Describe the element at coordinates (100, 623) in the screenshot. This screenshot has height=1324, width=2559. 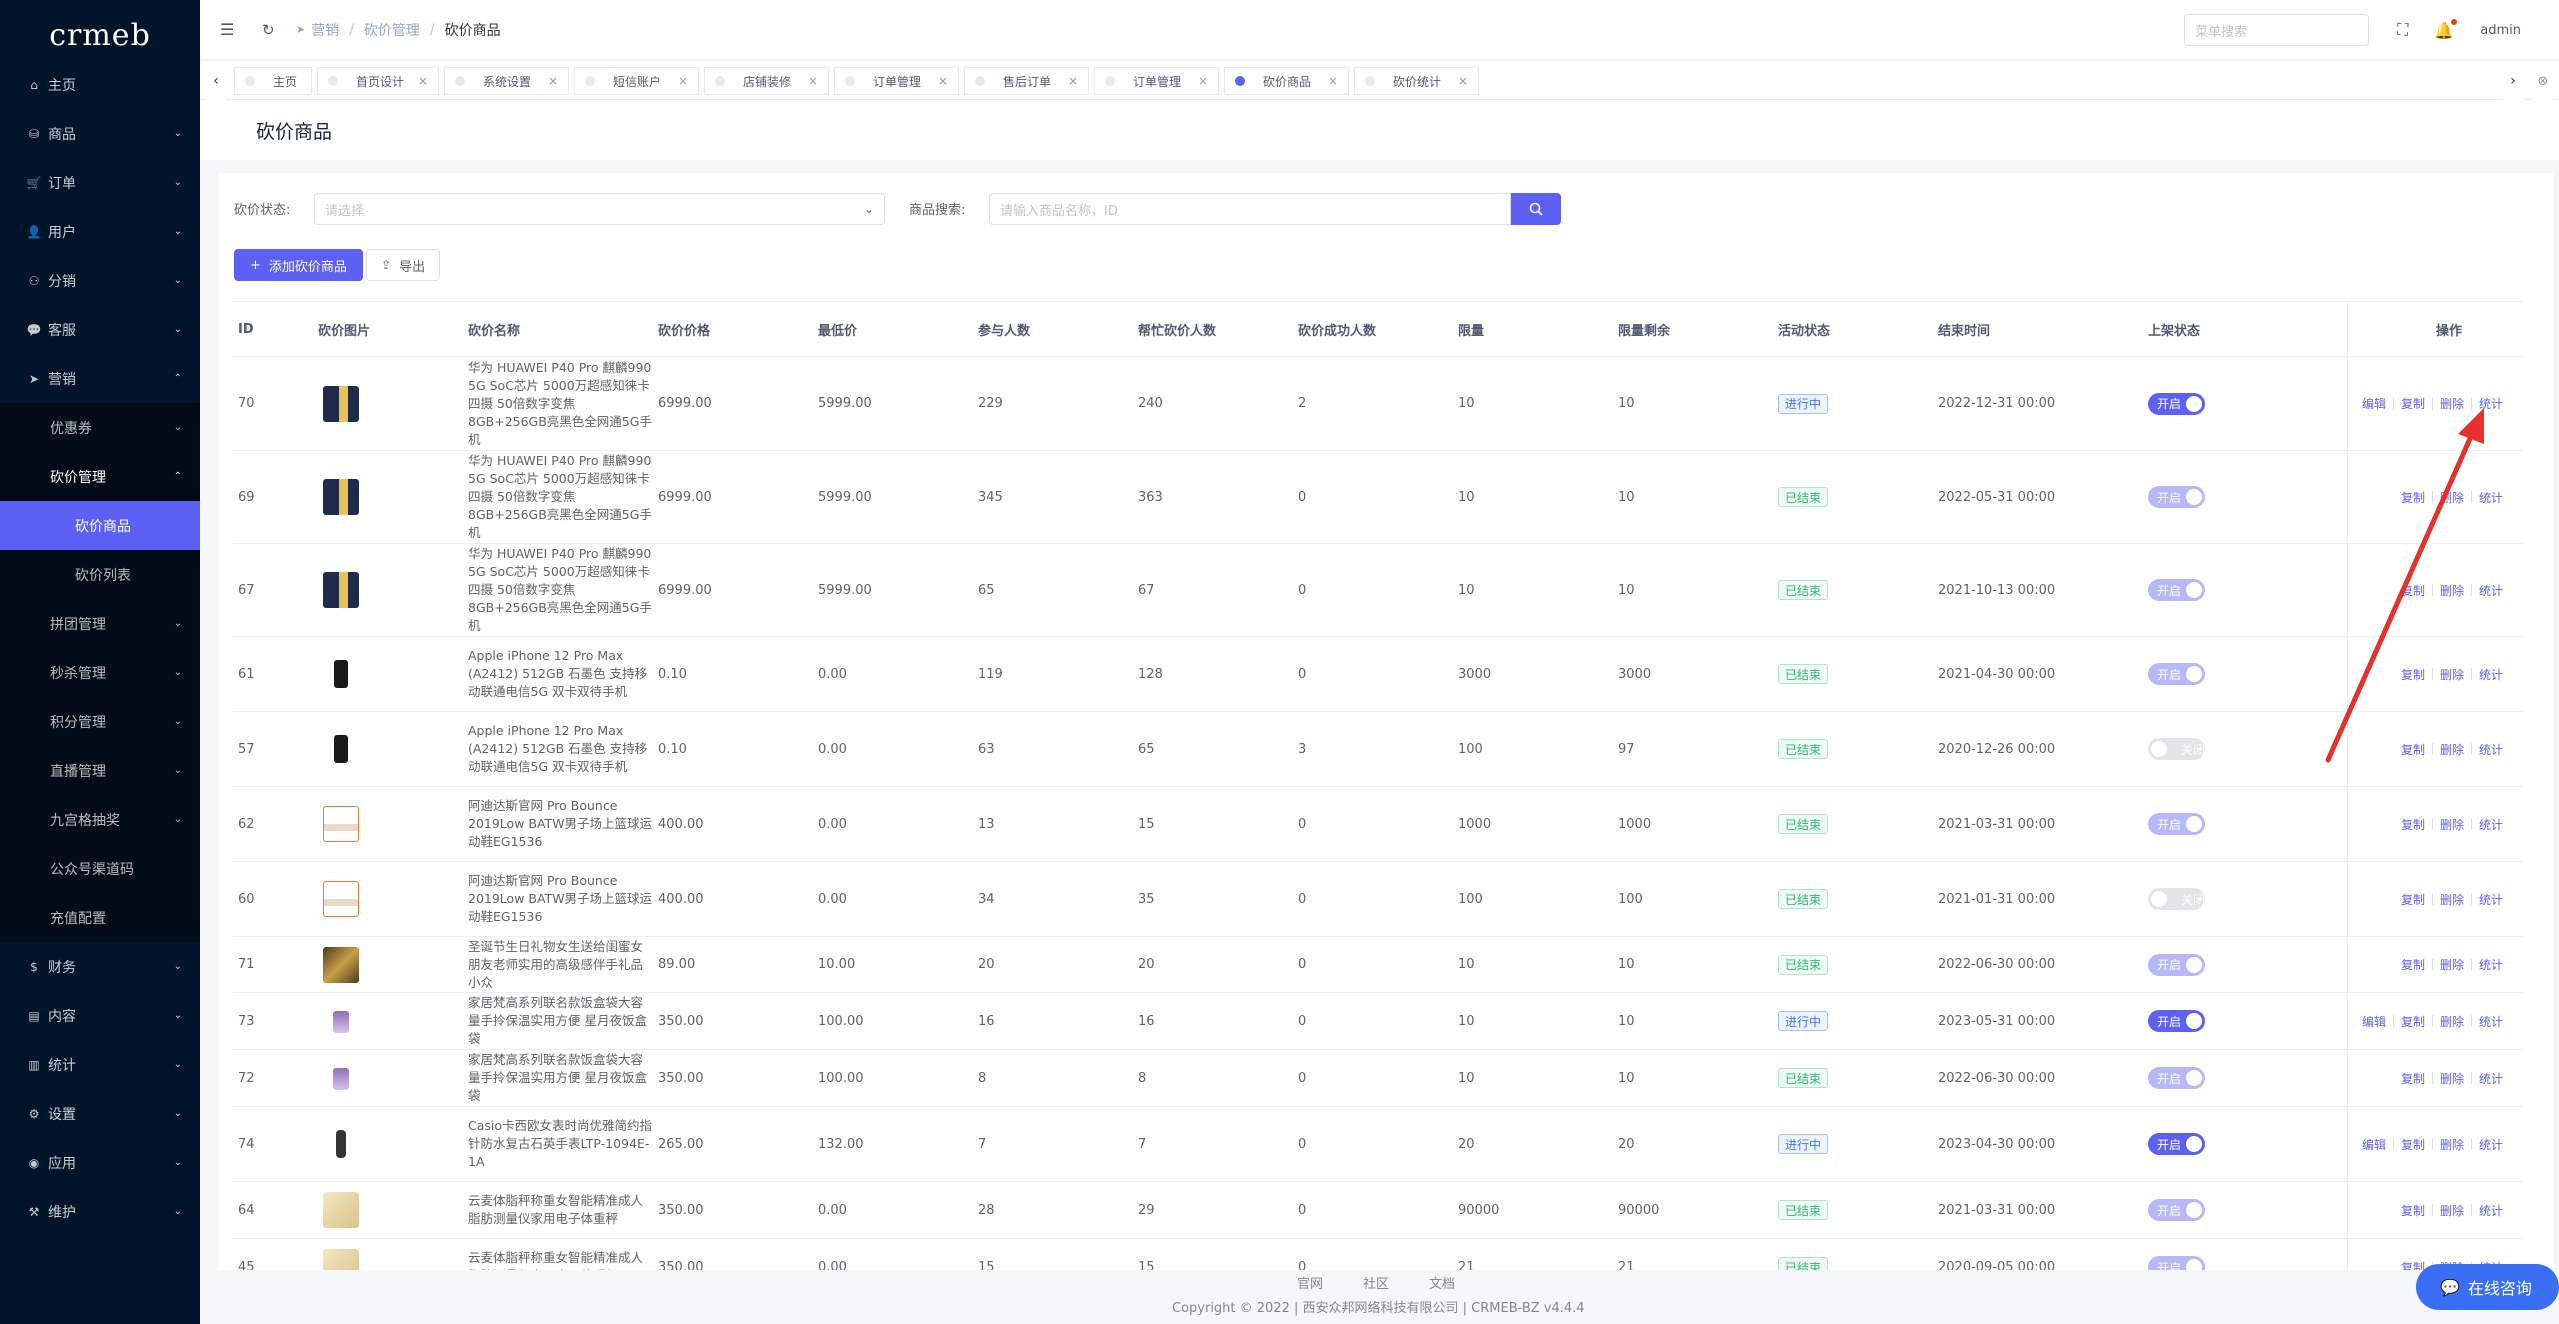
I see `sidebar-subitem: 拼团管理 ⌄` at that location.